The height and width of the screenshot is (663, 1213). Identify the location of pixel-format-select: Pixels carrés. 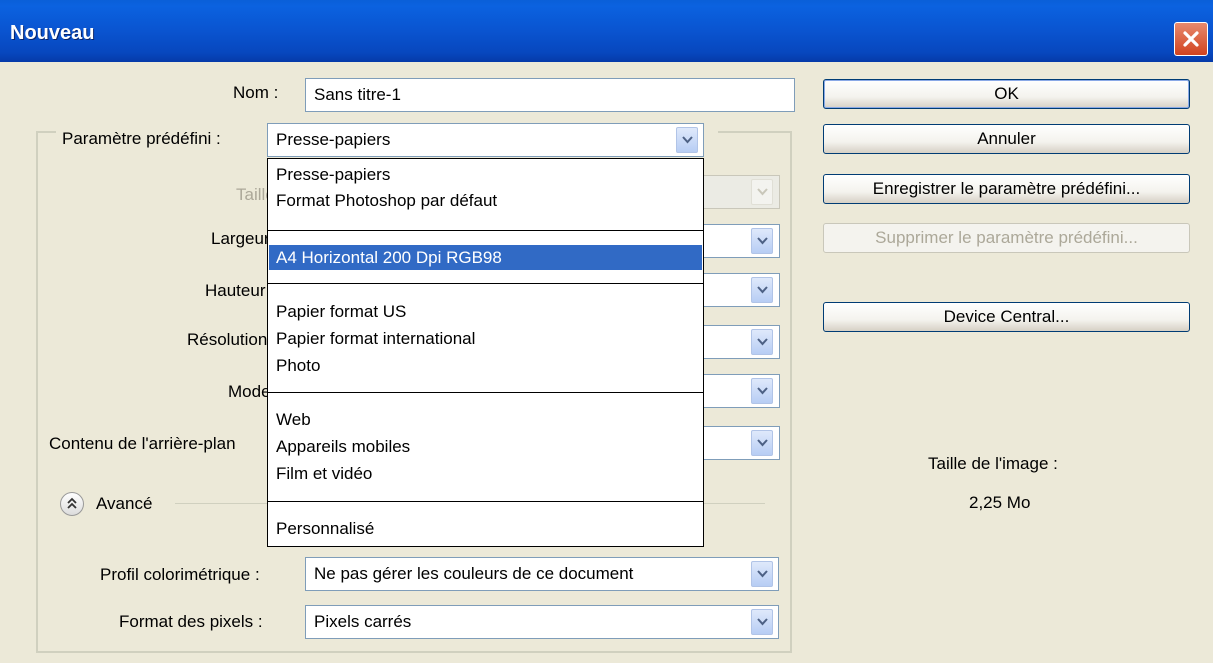
(542, 622).